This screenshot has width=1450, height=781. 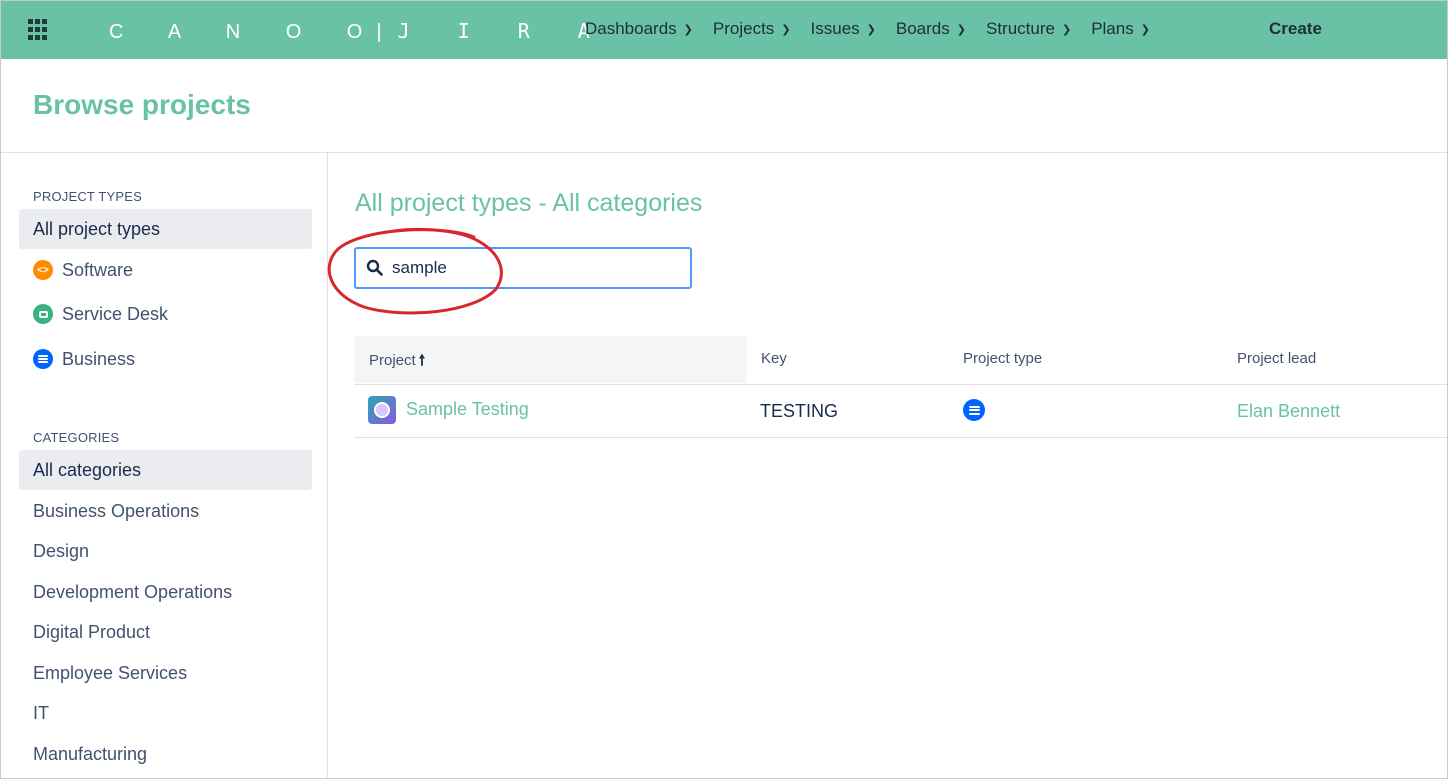 I want to click on menu-plans: Plans ❯, so click(x=1120, y=29).